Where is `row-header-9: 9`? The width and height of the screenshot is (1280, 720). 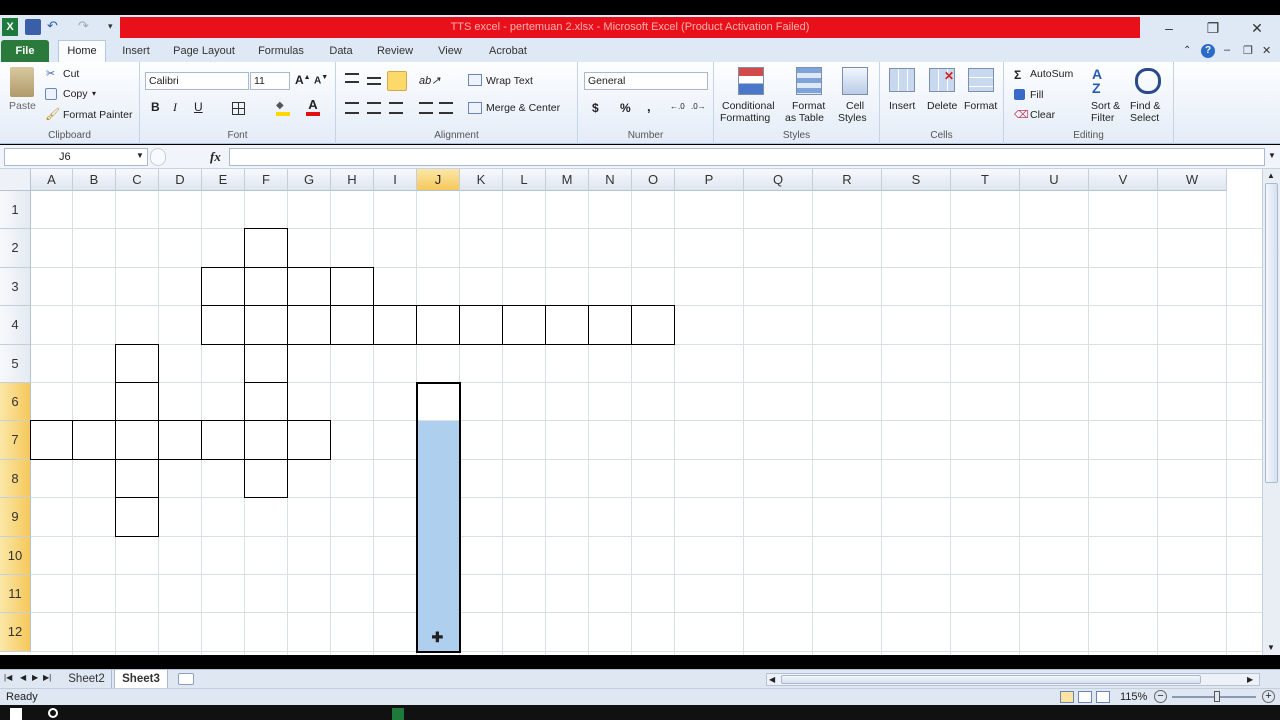 row-header-9: 9 is located at coordinates (15, 517).